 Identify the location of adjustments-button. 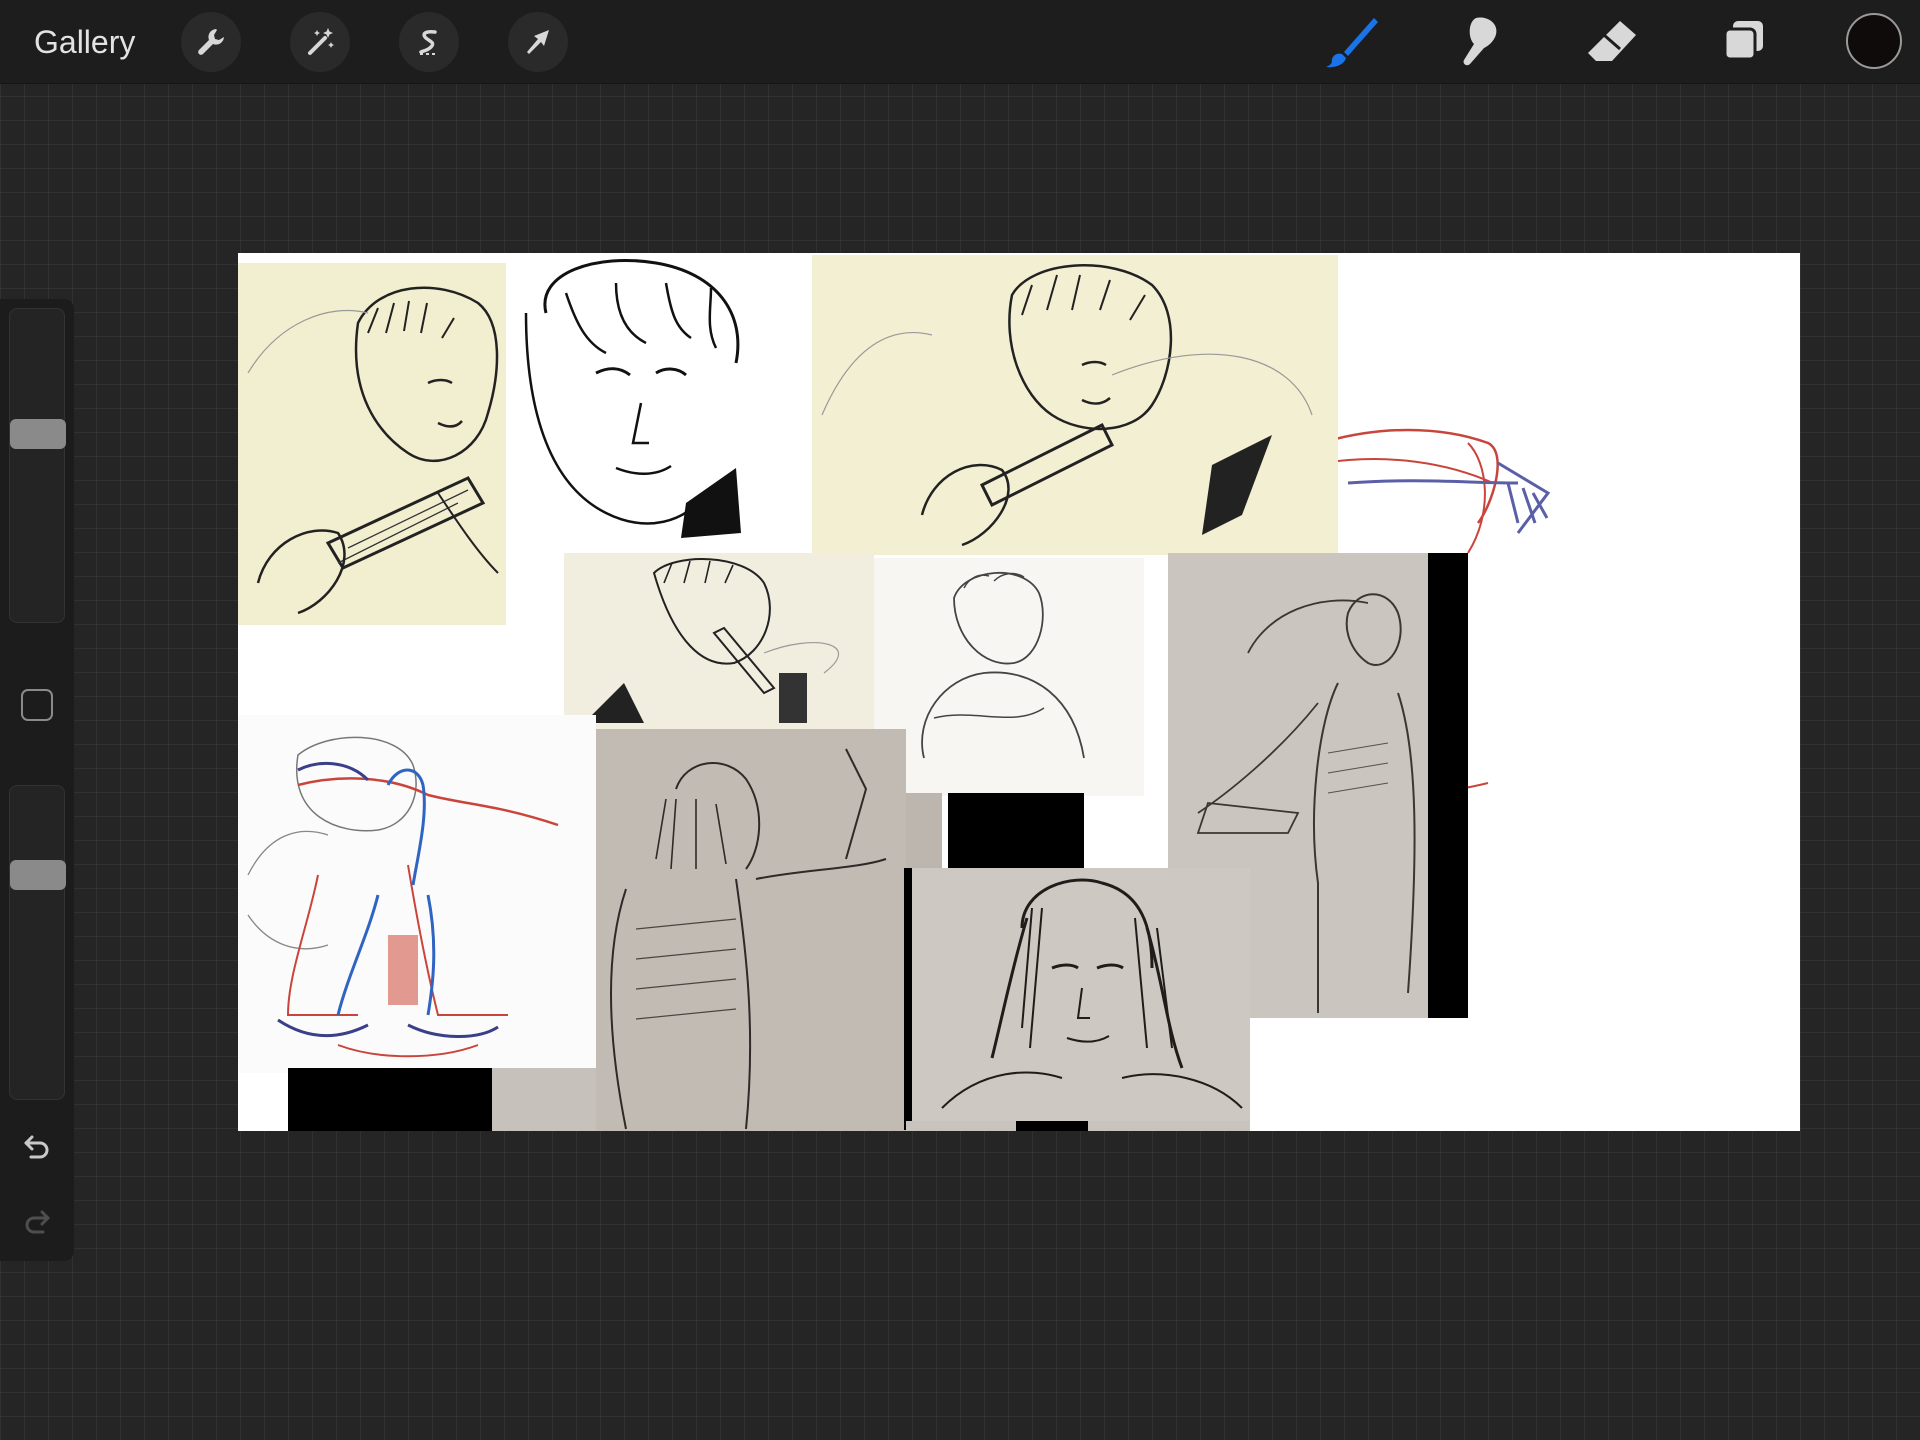
(320, 42).